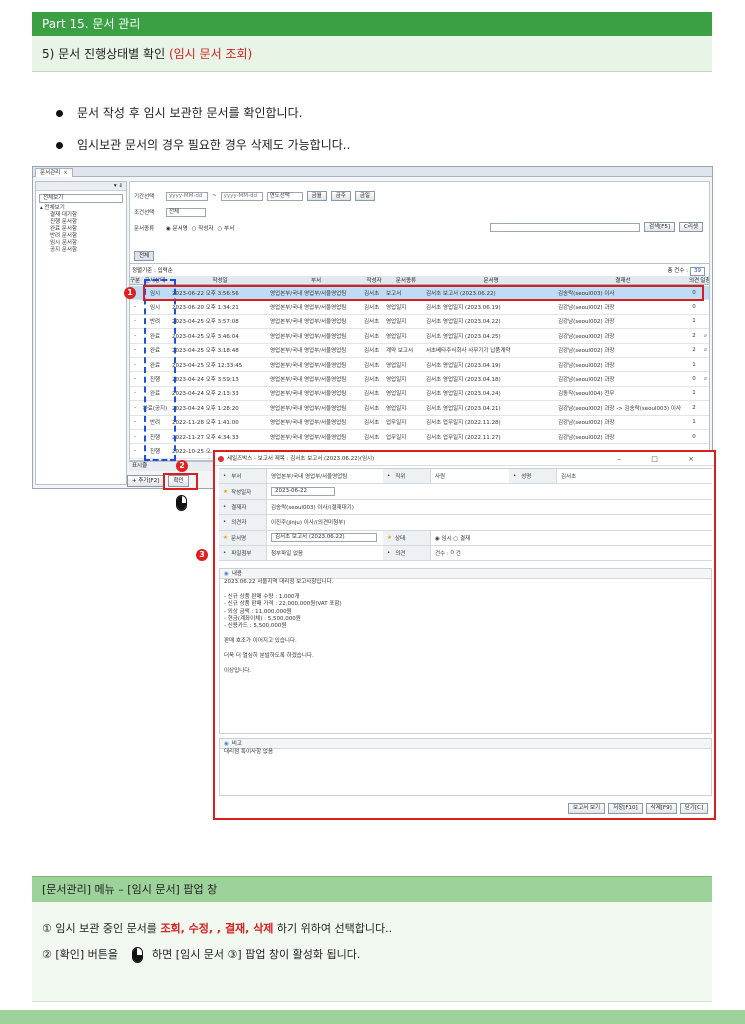 The width and height of the screenshot is (745, 1024). What do you see at coordinates (65, 173) in the screenshot?
I see `close-icon: ×` at bounding box center [65, 173].